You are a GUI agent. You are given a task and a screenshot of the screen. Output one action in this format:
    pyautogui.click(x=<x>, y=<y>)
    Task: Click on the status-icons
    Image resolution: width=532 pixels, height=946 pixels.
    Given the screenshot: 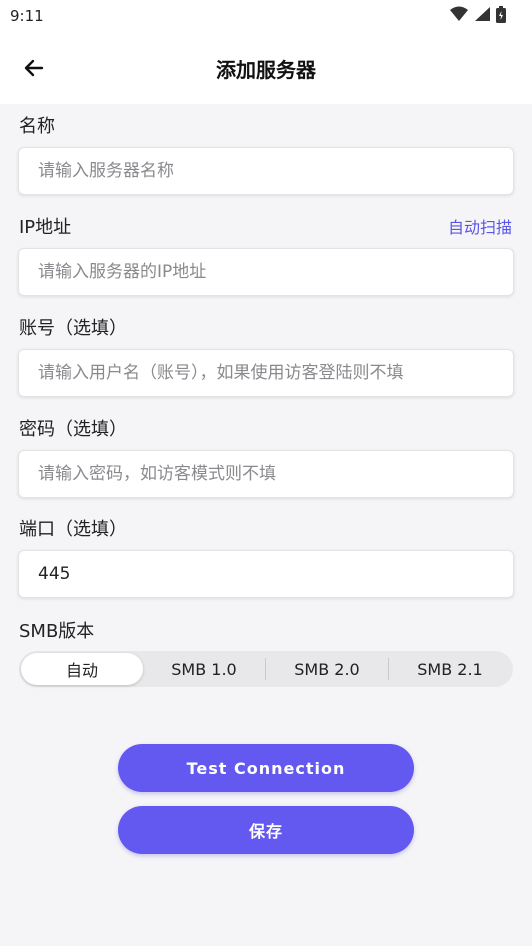 What is the action you would take?
    pyautogui.click(x=478, y=16)
    